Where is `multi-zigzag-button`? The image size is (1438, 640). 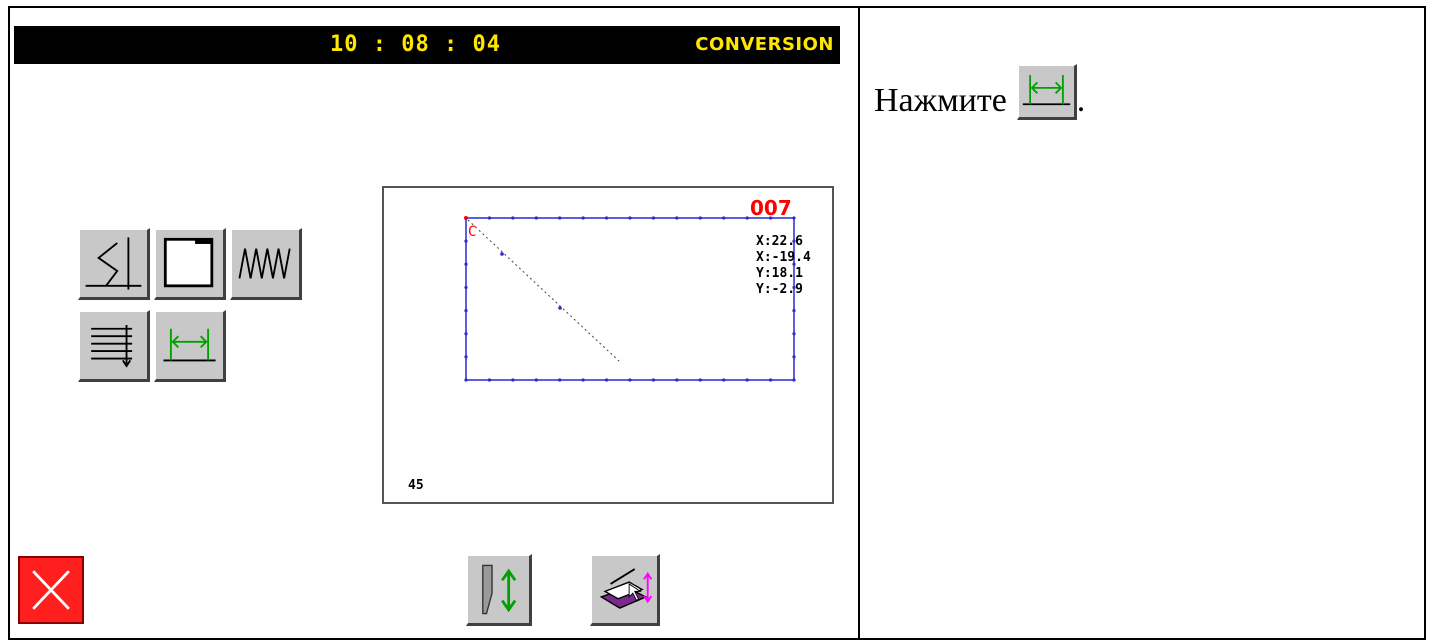
multi-zigzag-button is located at coordinates (266, 264).